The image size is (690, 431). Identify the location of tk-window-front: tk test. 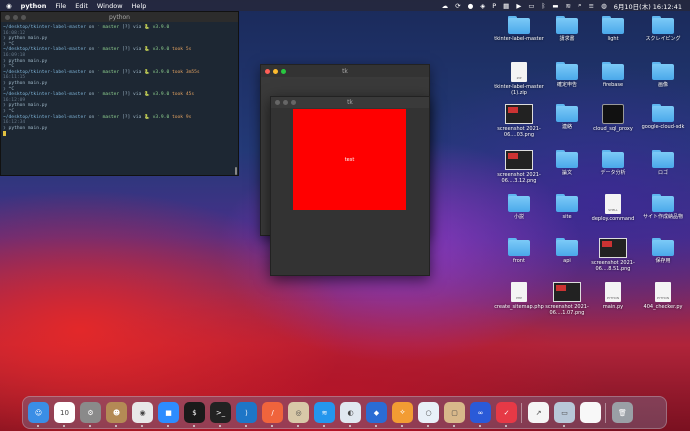
(350, 186).